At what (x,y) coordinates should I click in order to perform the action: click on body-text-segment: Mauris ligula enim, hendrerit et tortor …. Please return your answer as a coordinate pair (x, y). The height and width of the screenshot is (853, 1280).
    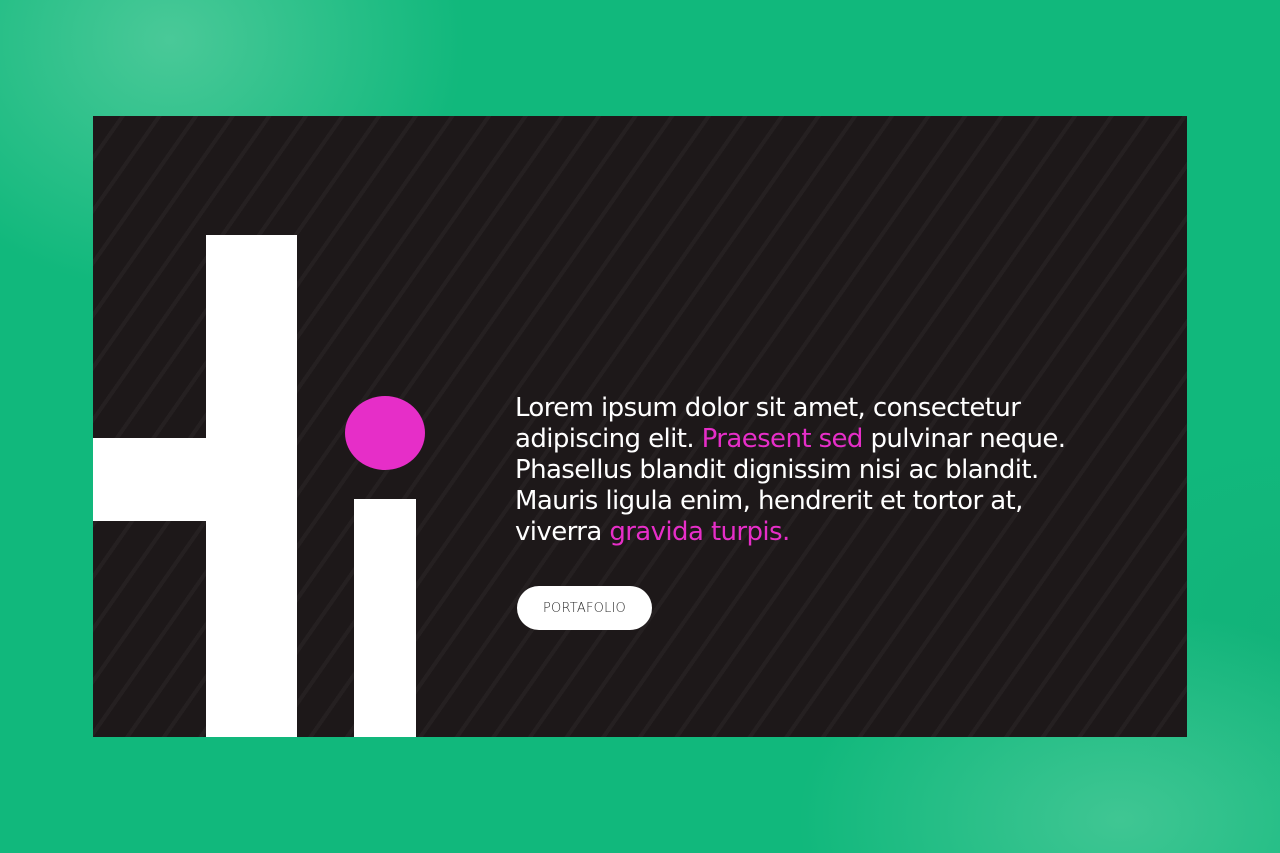
    Looking at the image, I should click on (769, 501).